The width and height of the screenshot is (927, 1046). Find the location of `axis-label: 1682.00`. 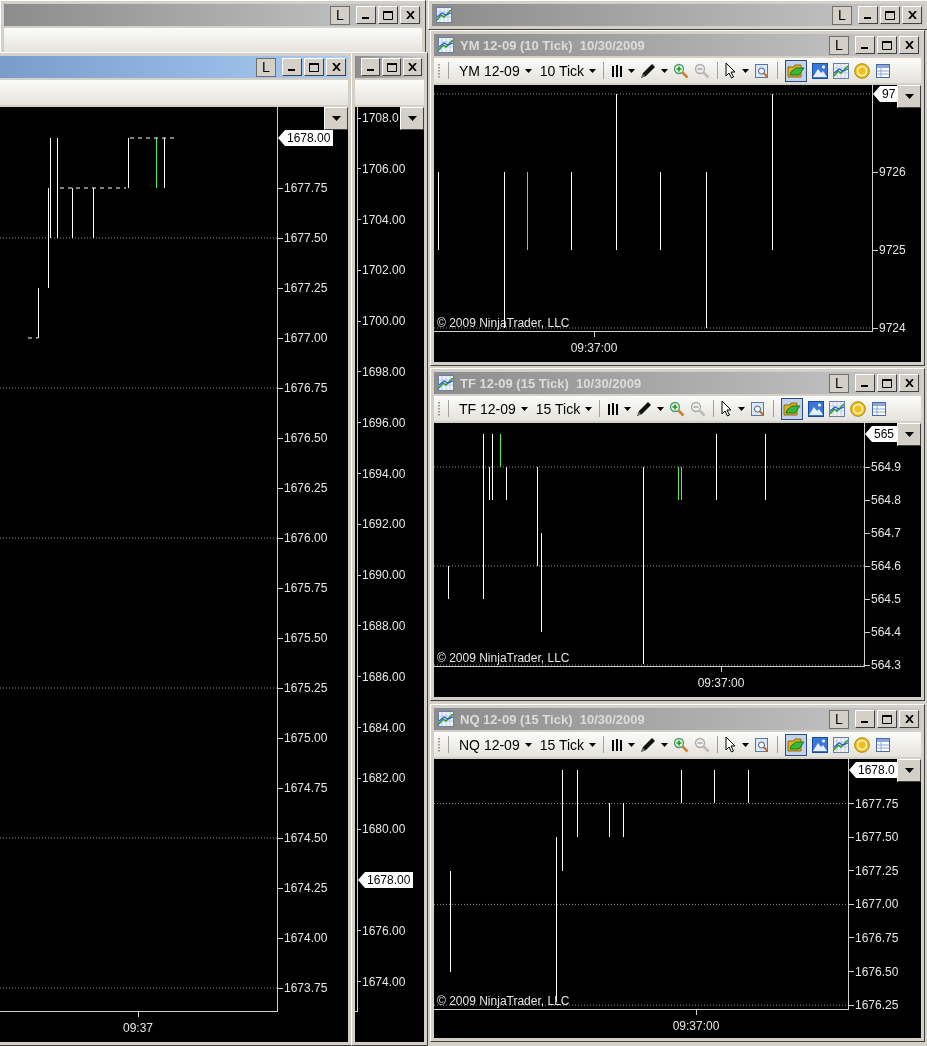

axis-label: 1682.00 is located at coordinates (384, 778).